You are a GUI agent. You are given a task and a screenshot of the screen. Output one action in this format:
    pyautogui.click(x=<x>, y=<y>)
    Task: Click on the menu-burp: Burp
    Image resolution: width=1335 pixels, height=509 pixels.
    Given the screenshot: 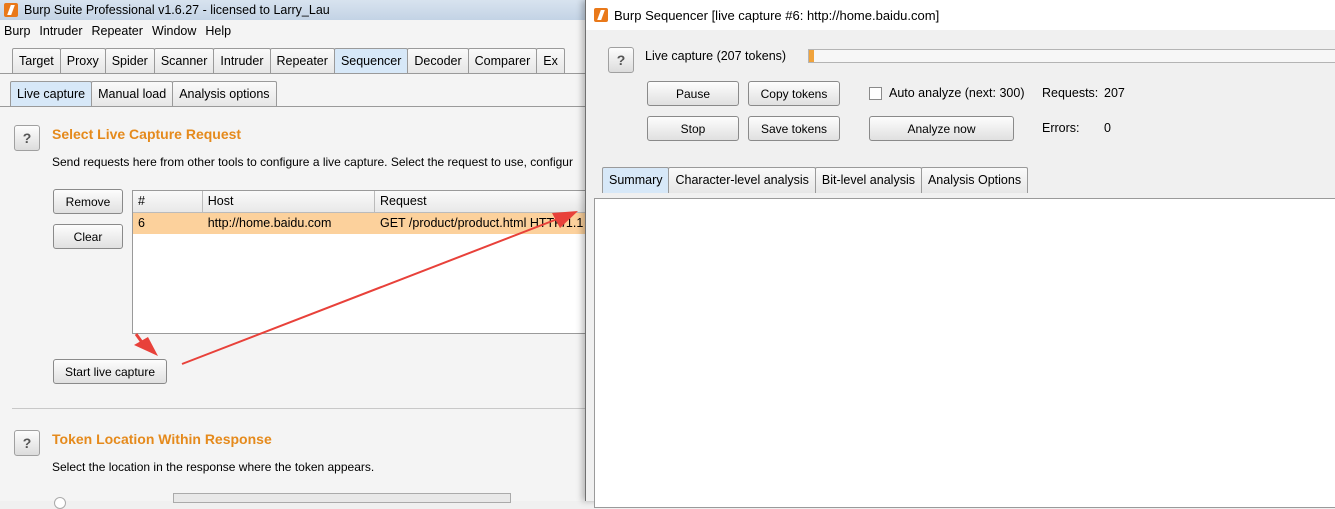 What is the action you would take?
    pyautogui.click(x=17, y=31)
    